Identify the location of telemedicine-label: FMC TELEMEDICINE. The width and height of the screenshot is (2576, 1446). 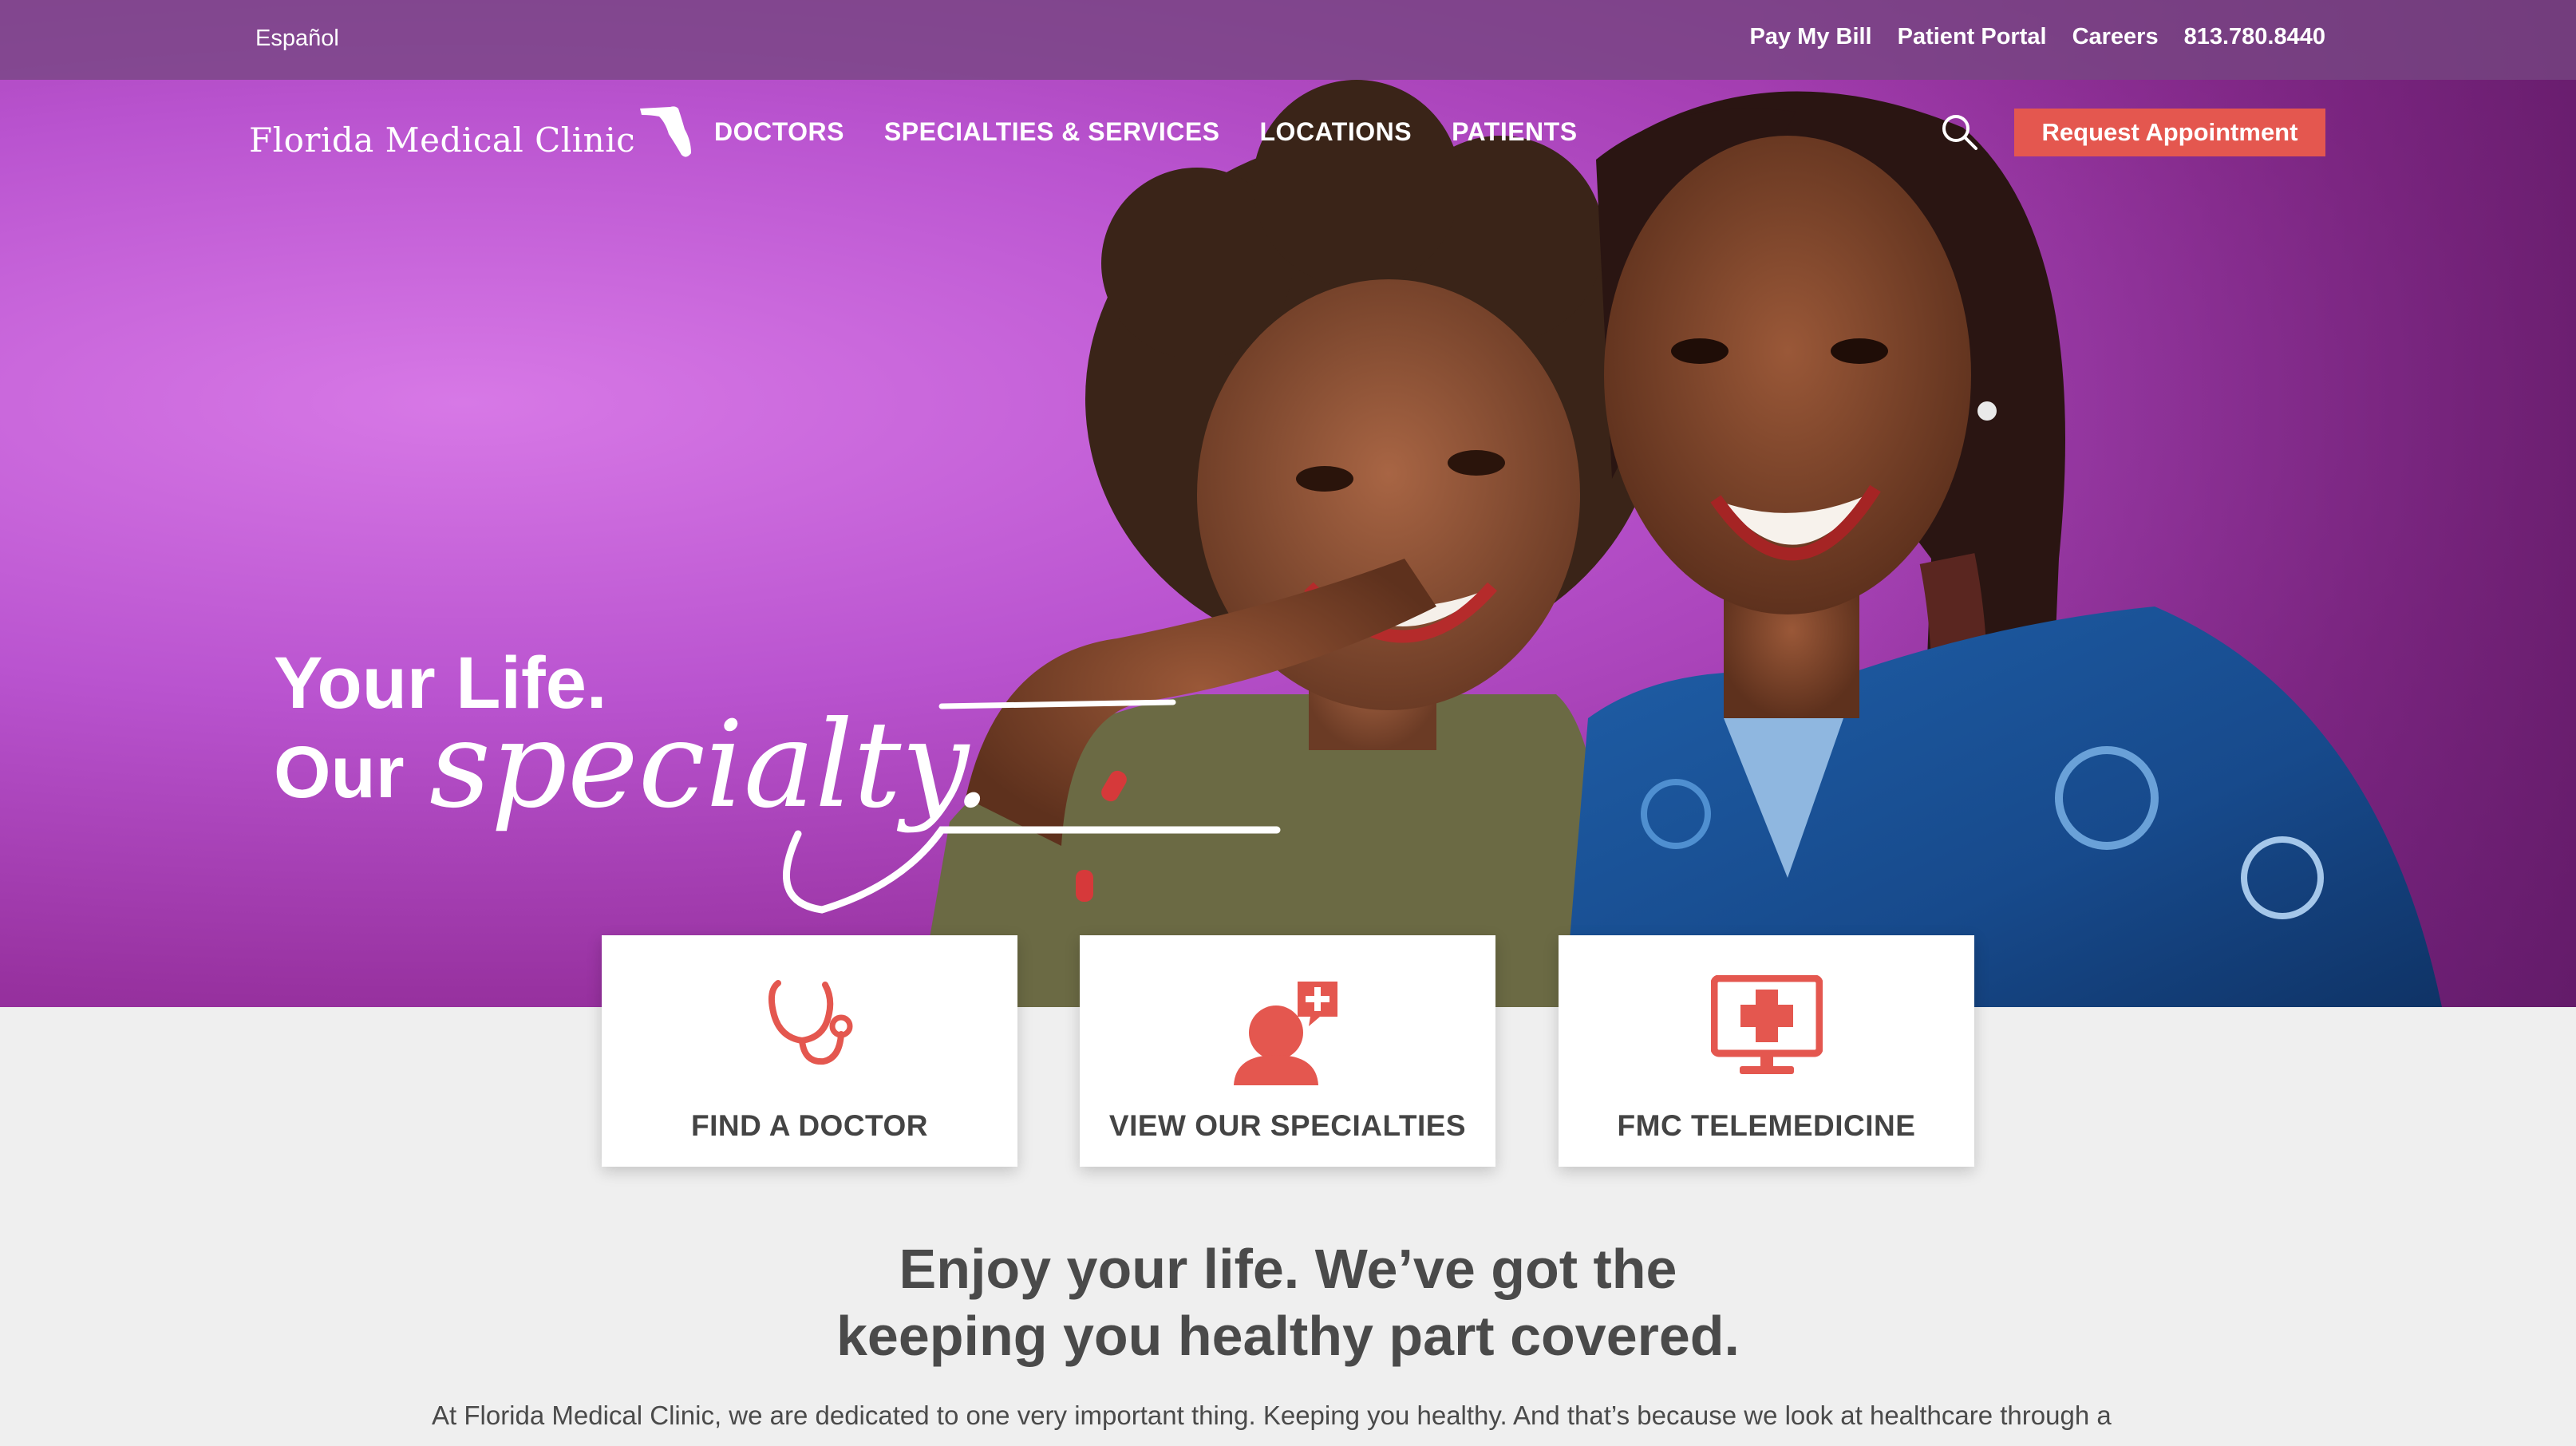
(1766, 1125).